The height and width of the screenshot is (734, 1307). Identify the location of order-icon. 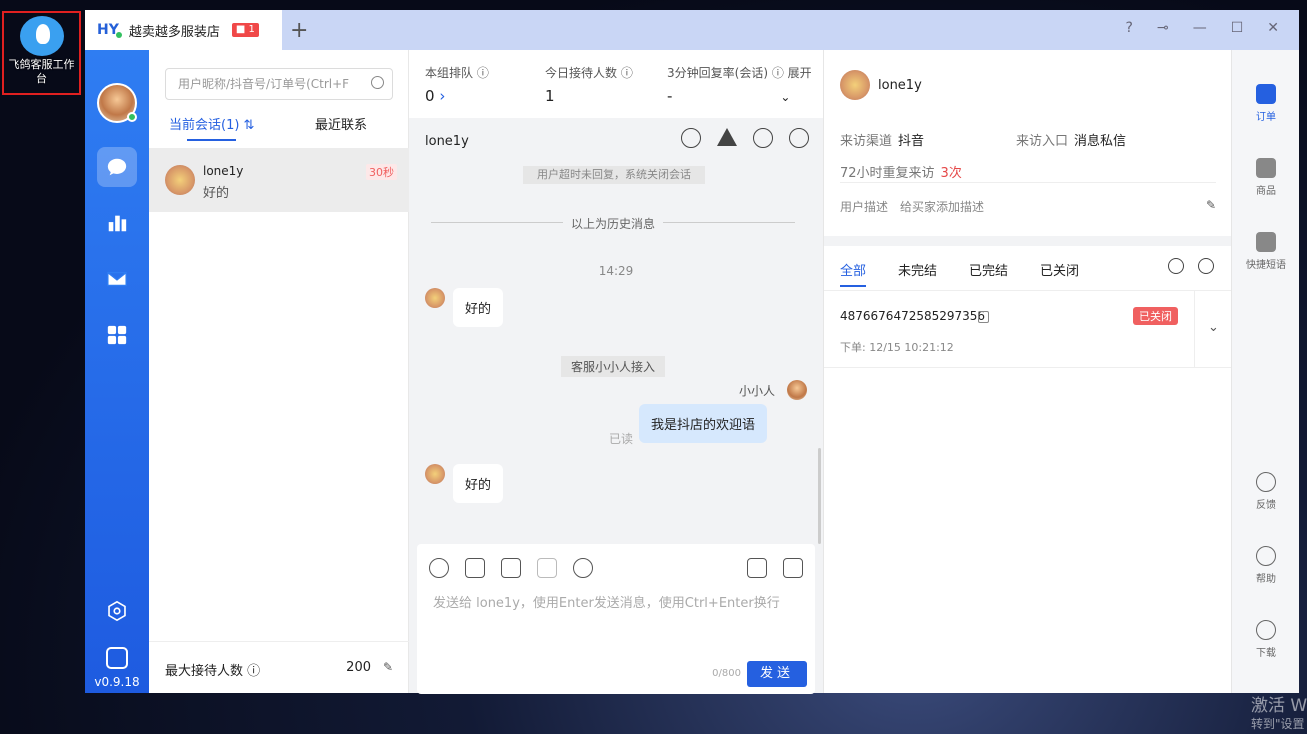
(1266, 94).